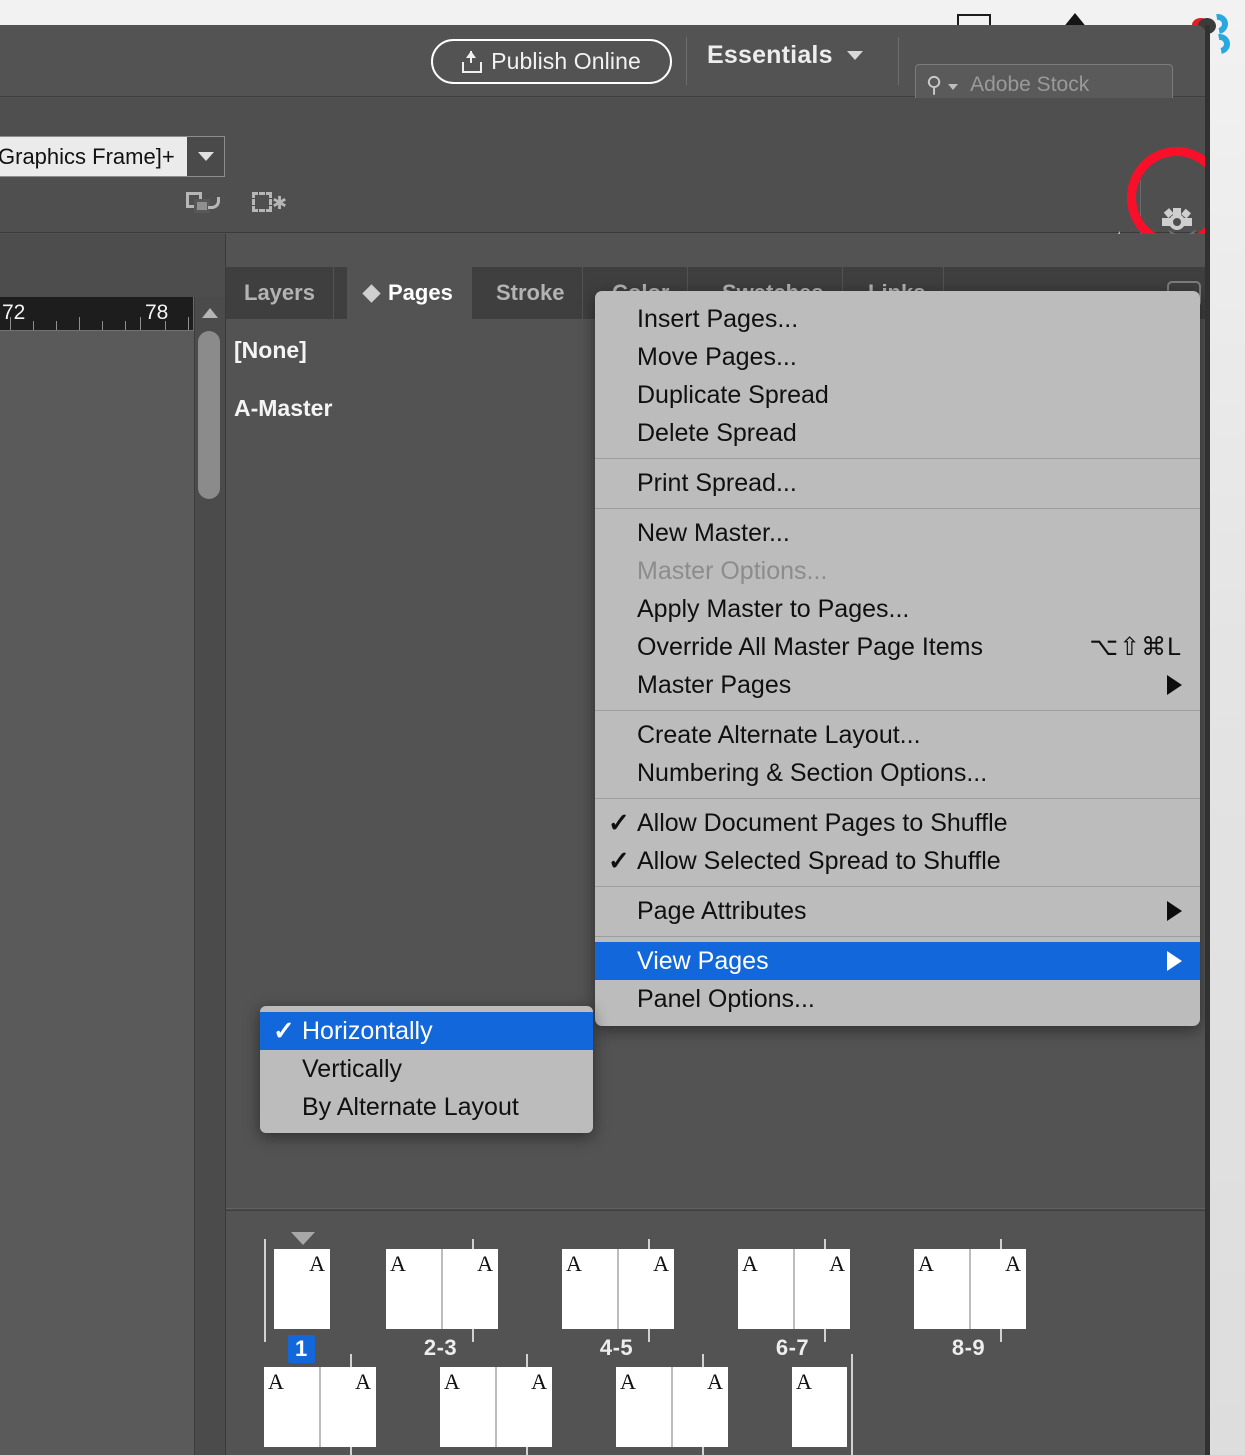 The width and height of the screenshot is (1245, 1455). I want to click on spread-thumbnail-14-15: A A 14-15, so click(706, 1404).